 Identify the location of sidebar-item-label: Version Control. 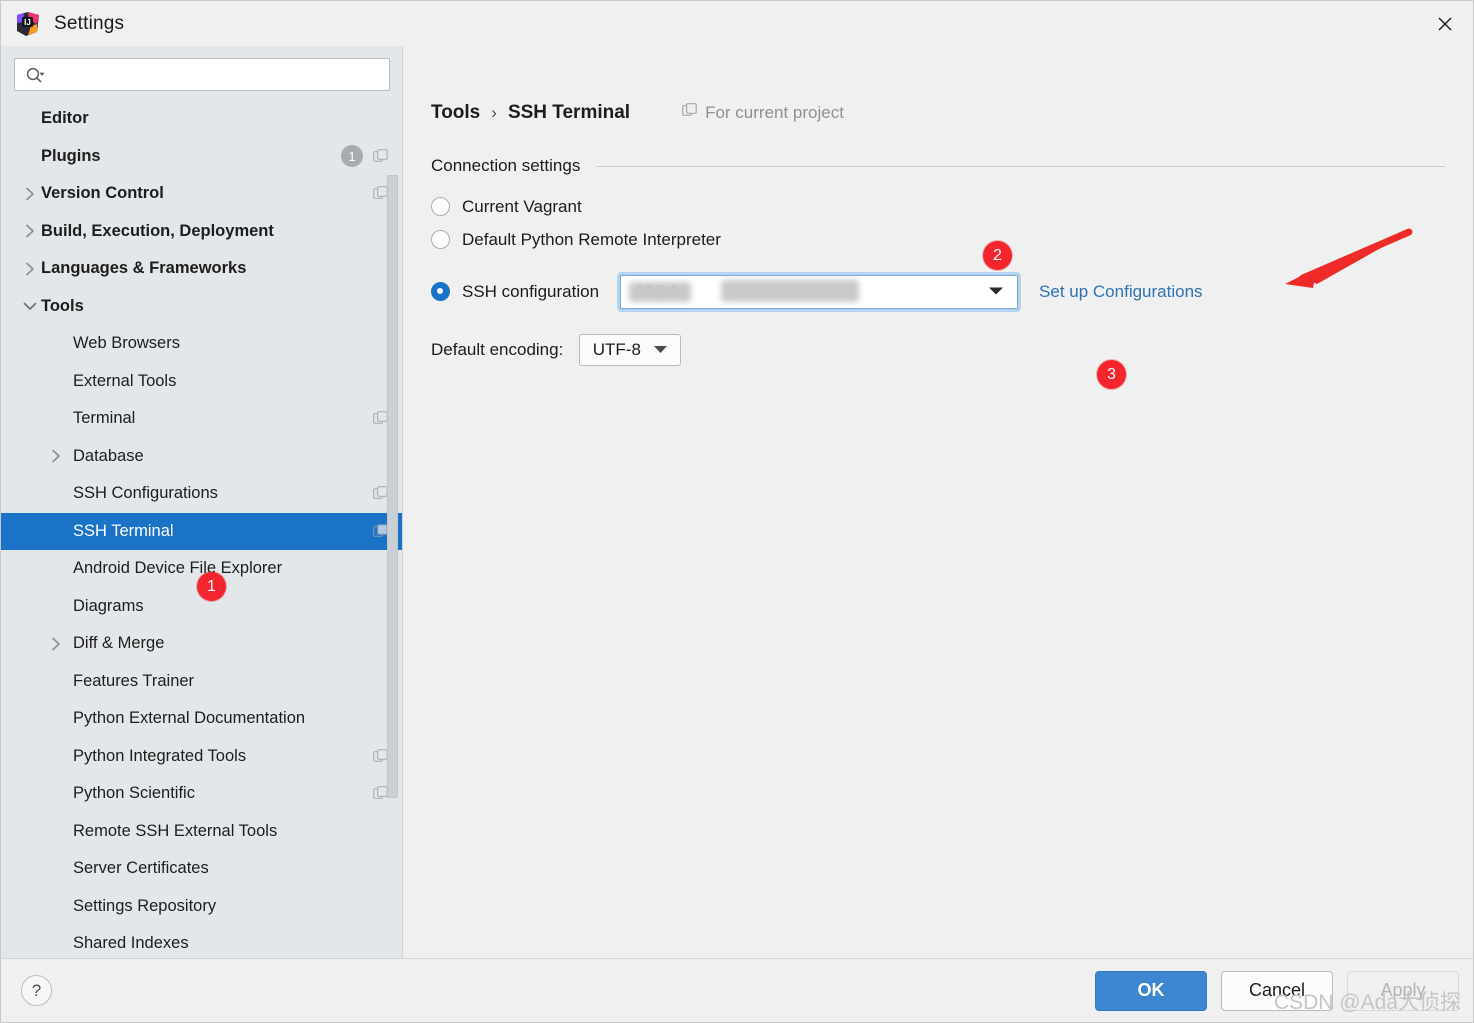
(102, 193).